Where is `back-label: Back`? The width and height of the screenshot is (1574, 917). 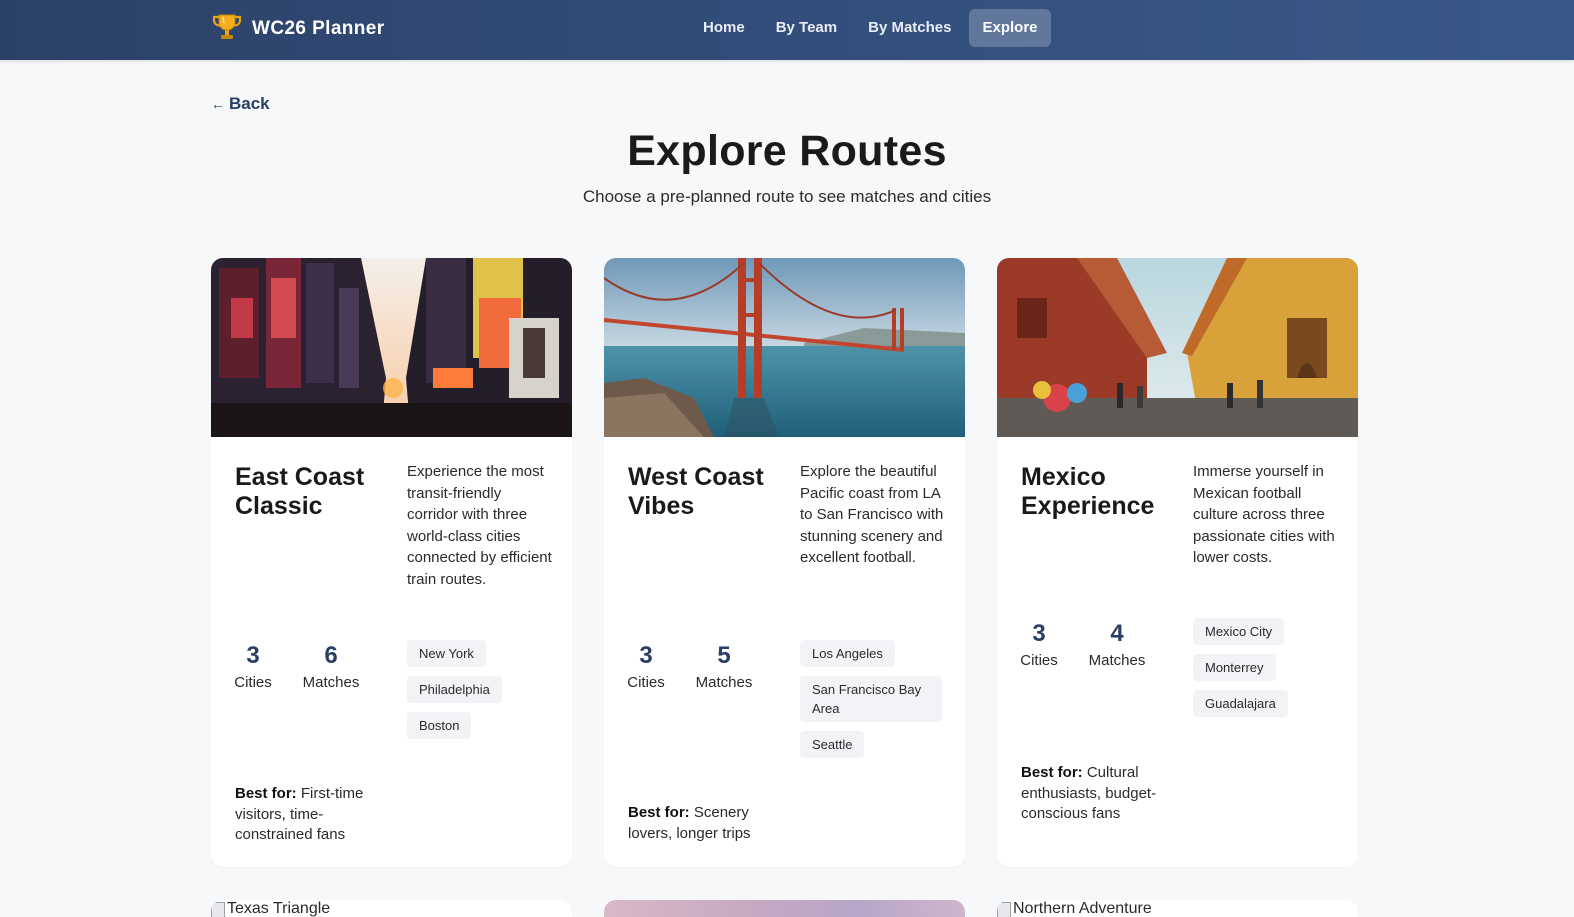 back-label: Back is located at coordinates (249, 103).